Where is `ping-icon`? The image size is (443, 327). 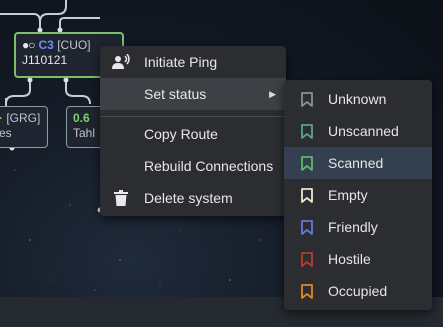
ping-icon is located at coordinates (121, 62).